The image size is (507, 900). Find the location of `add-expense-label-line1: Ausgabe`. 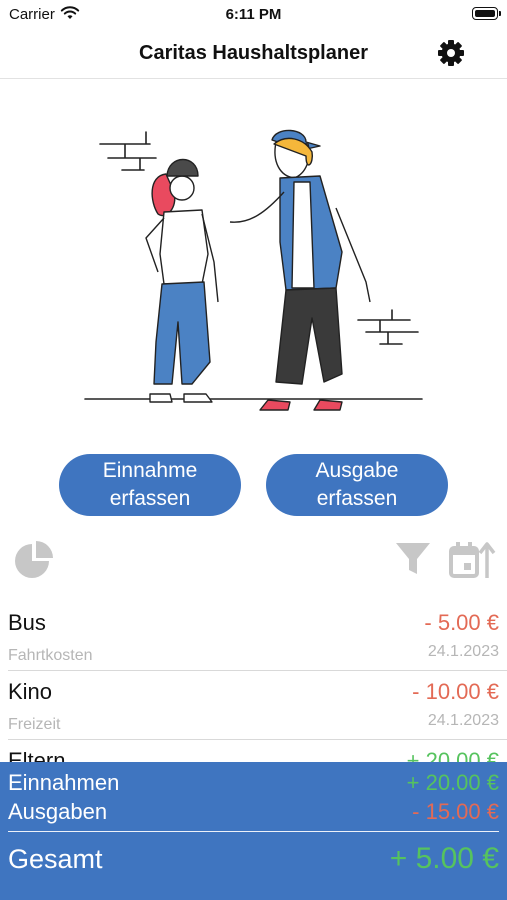

add-expense-label-line1: Ausgabe is located at coordinates (357, 470).